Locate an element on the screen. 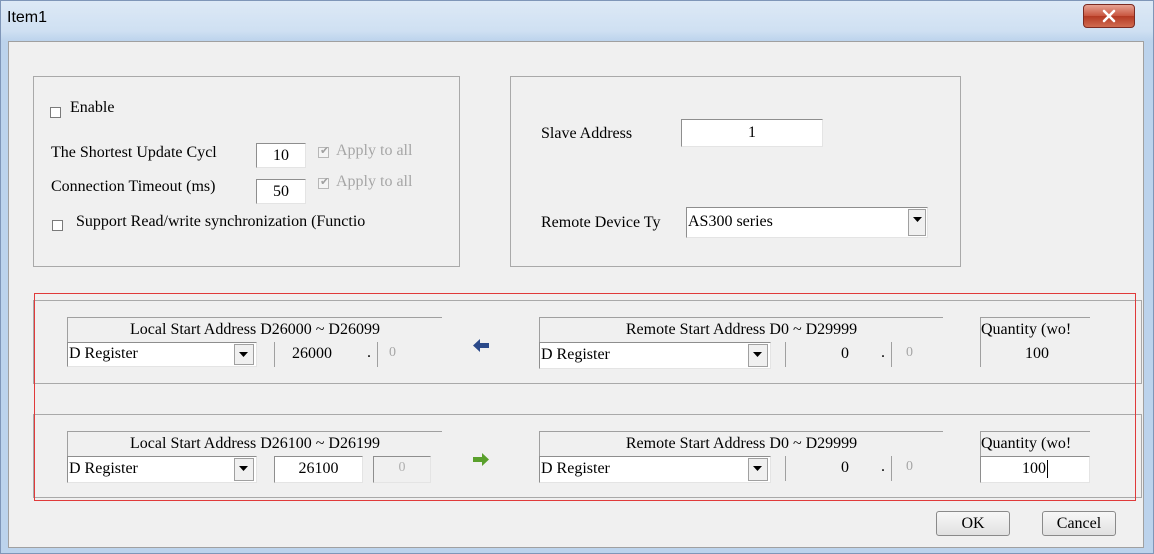  remote-device-type-select: AS300 series is located at coordinates (807, 222).